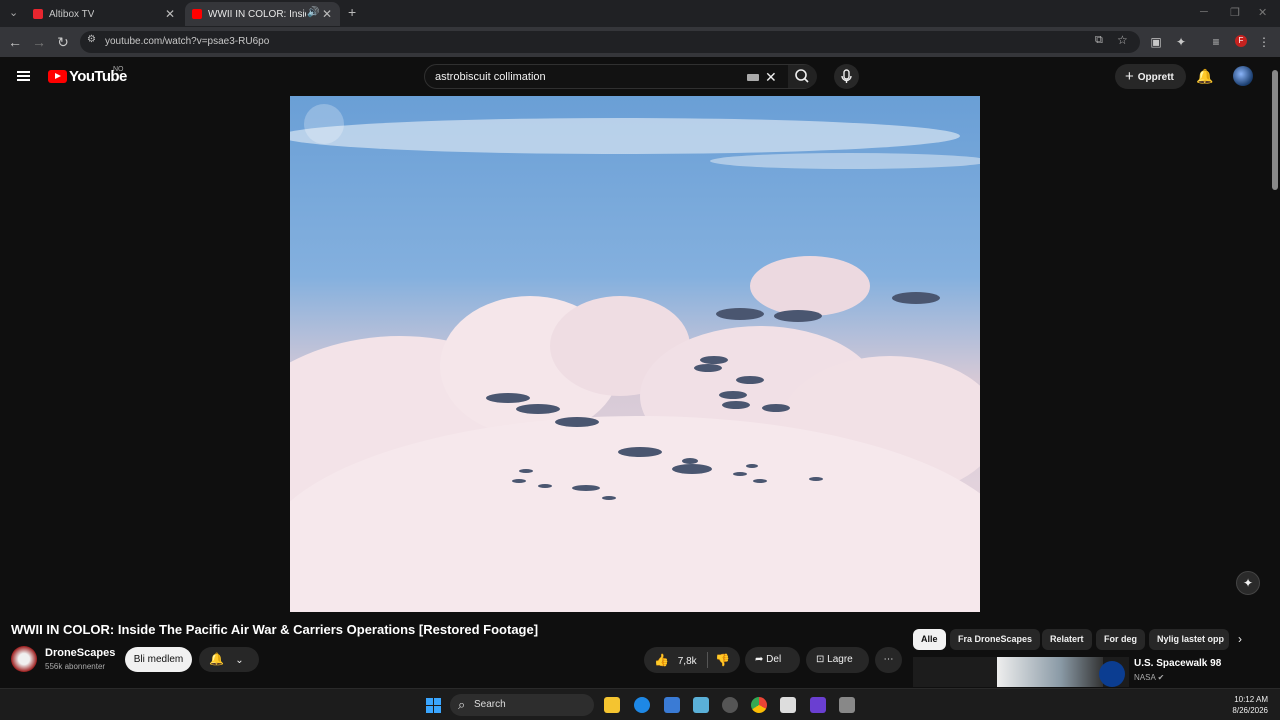  What do you see at coordinates (39, 42) in the screenshot?
I see `forward-icon: →` at bounding box center [39, 42].